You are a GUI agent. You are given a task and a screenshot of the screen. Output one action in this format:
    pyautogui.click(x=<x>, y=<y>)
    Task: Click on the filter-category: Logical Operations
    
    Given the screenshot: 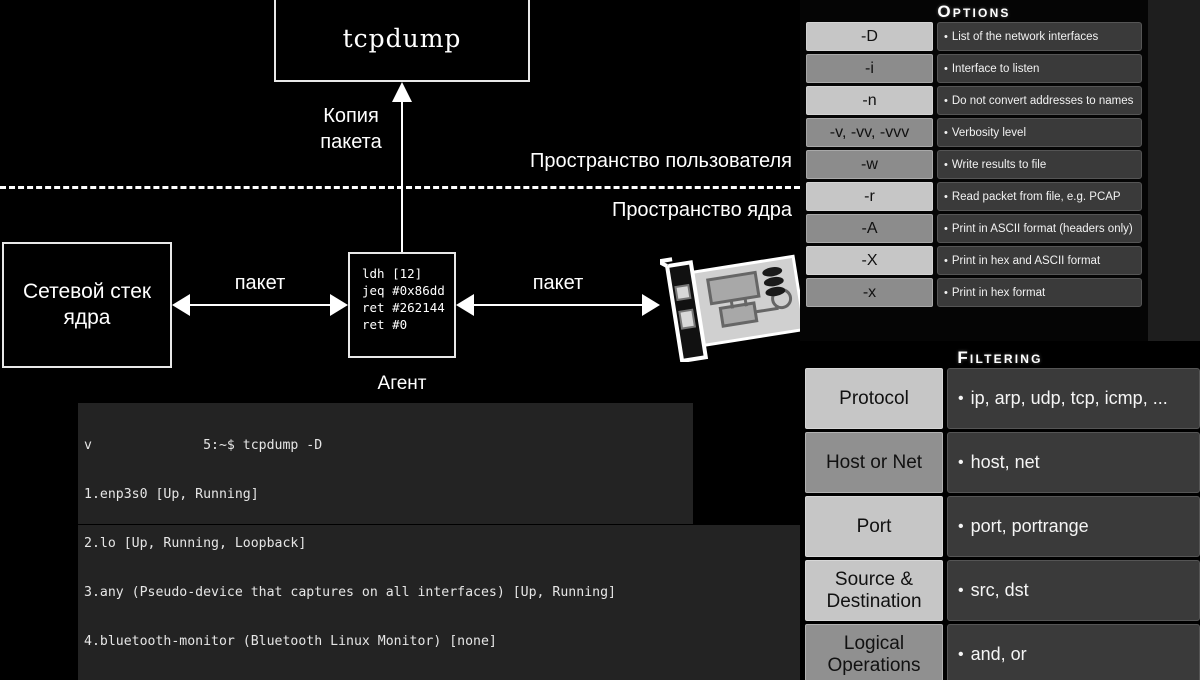 What is the action you would take?
    pyautogui.click(x=874, y=652)
    